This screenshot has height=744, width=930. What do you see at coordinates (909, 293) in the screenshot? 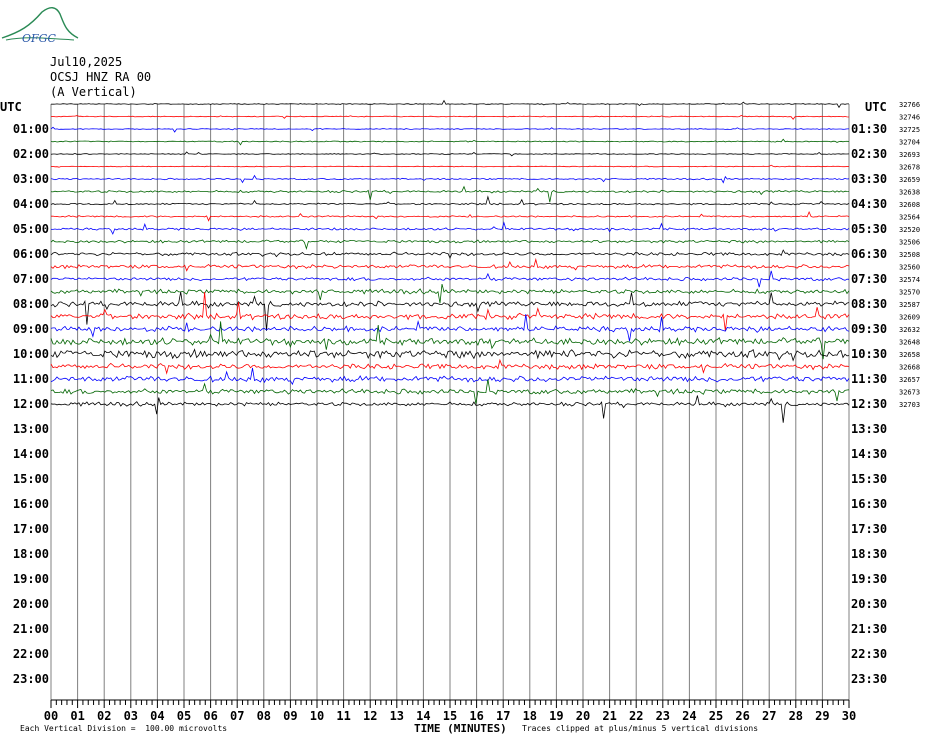
I see `trace-offset-label: 32570` at bounding box center [909, 293].